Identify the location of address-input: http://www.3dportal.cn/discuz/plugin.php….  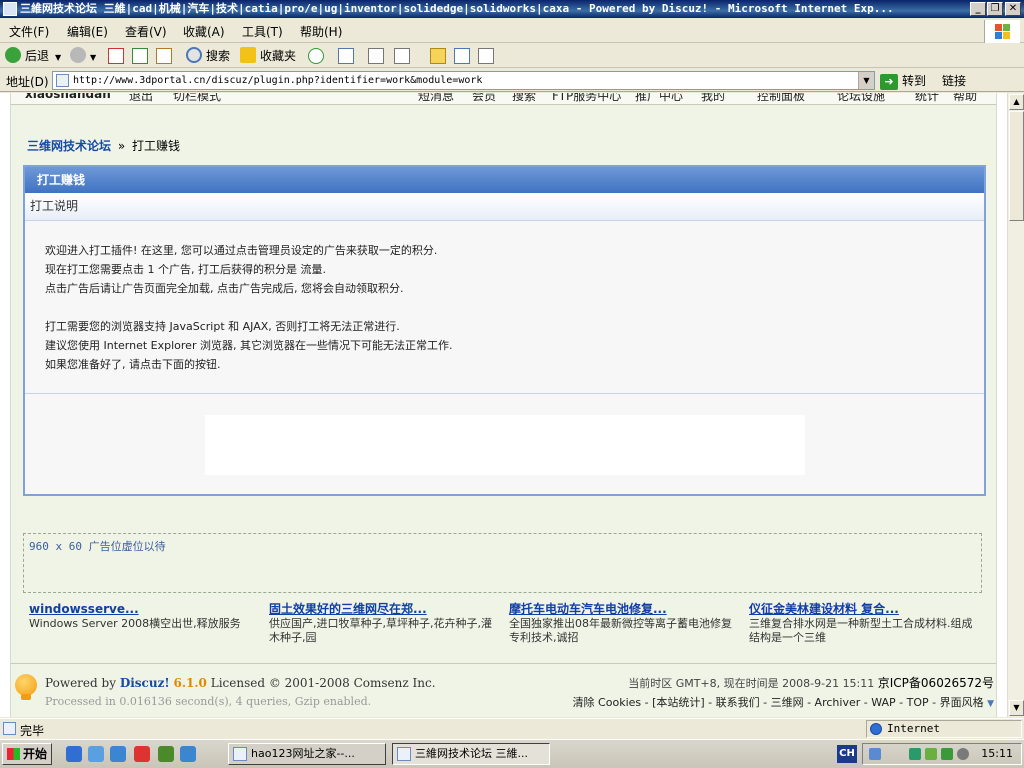
(463, 80).